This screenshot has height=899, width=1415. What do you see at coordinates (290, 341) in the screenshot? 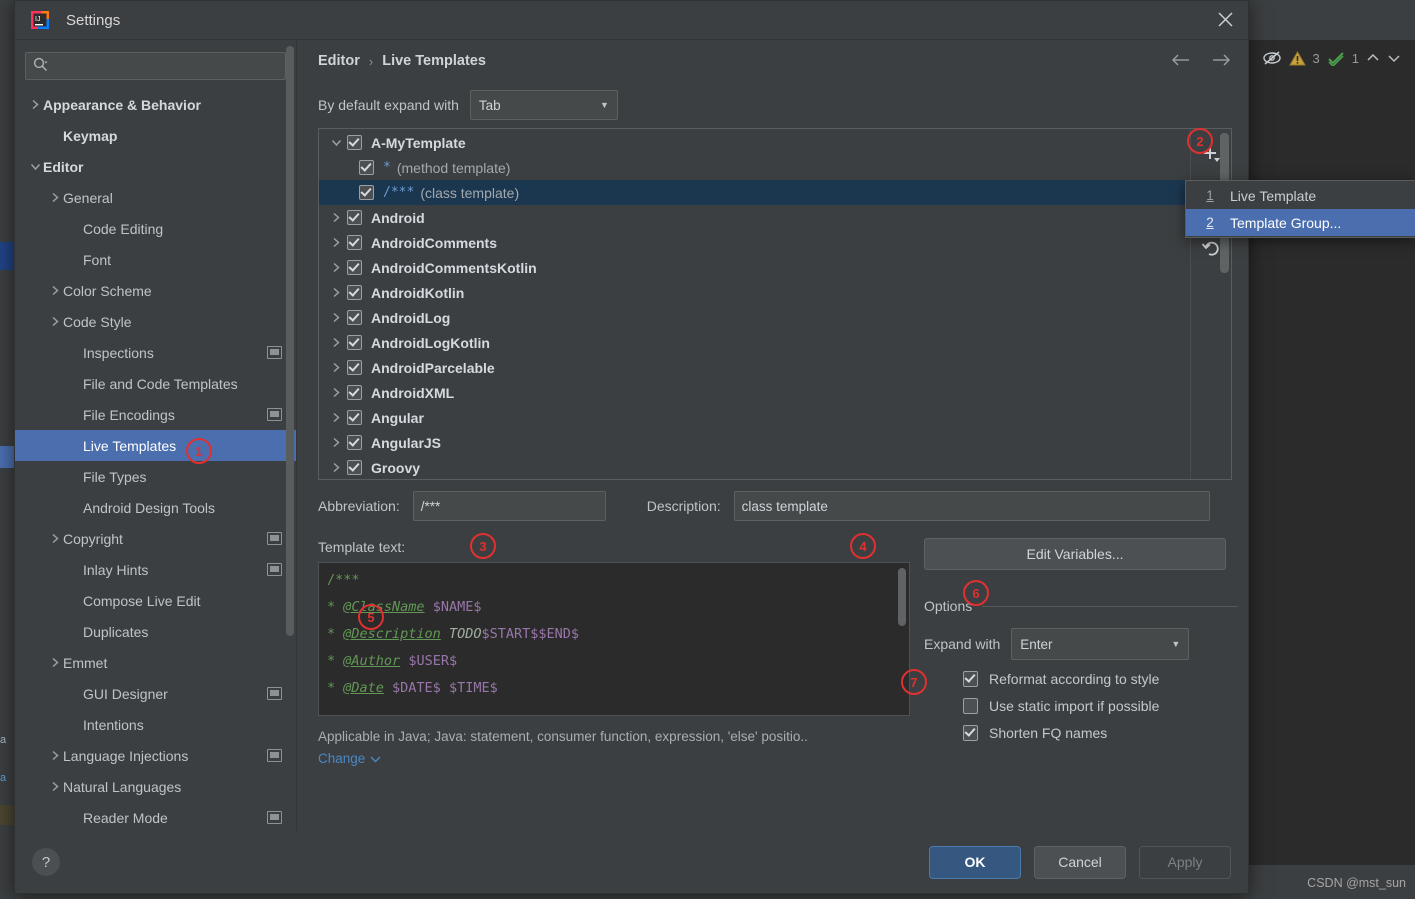
I see `sidebar-scrollbar` at bounding box center [290, 341].